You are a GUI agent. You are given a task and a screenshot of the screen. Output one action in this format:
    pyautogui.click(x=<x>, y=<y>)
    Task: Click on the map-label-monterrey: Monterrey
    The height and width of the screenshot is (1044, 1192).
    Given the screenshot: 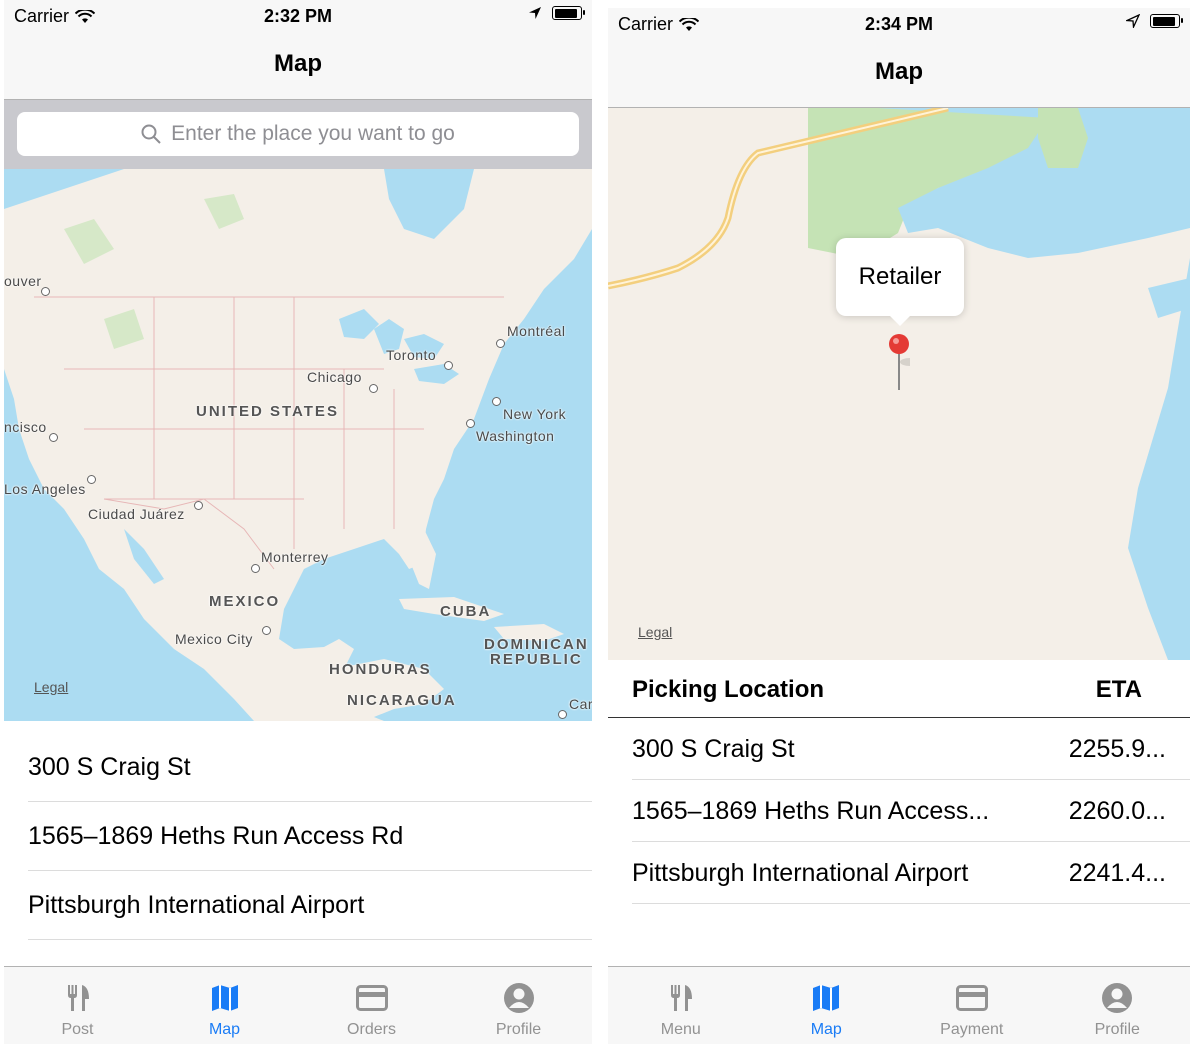 What is the action you would take?
    pyautogui.click(x=295, y=557)
    